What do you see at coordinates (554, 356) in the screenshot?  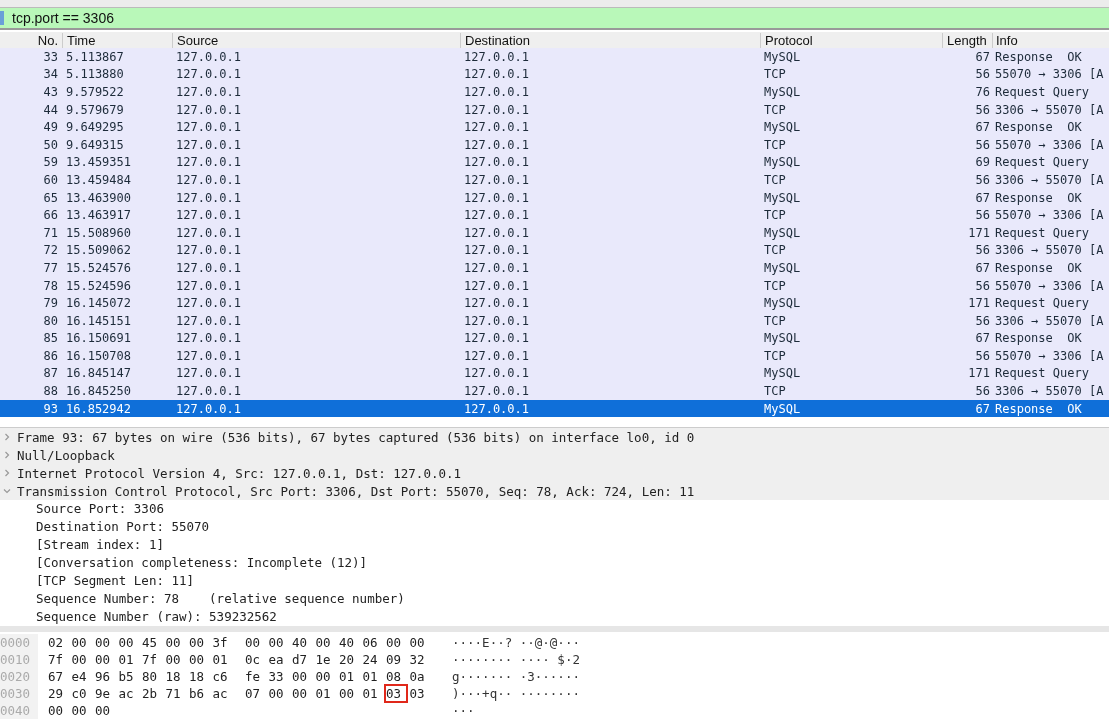 I see `packet-row: 86 16.150708 127.0.0.1 127.0.0.1 TCP 56 55070 → 3306 [A` at bounding box center [554, 356].